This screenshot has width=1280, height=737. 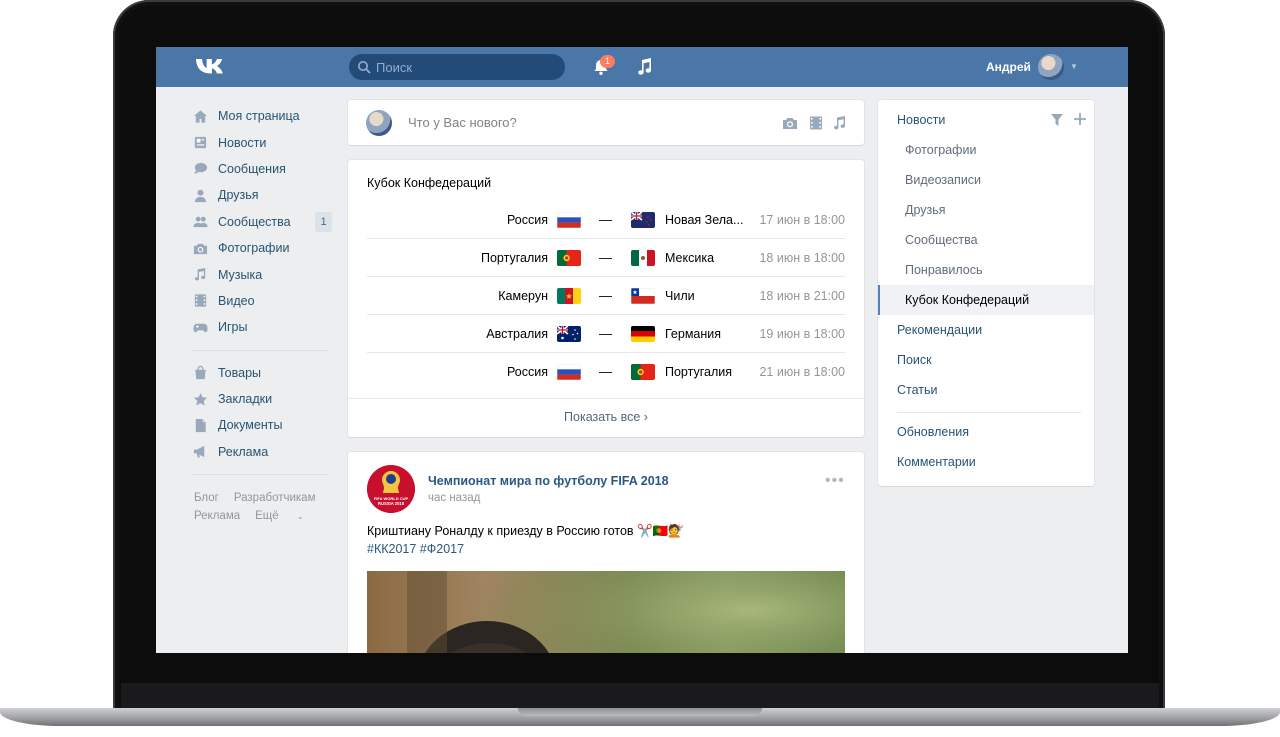 I want to click on match-date: 18 июн в 18:00, so click(x=802, y=258).